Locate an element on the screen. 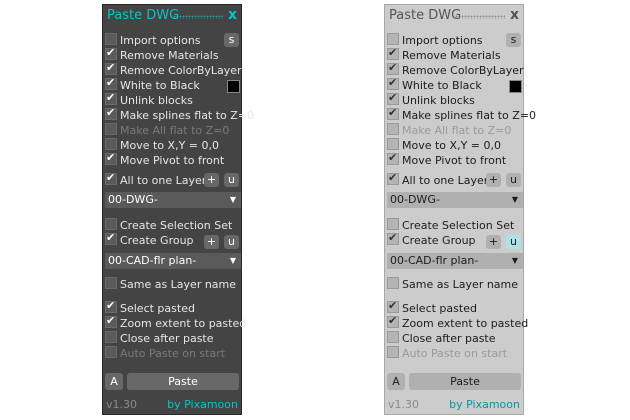  checkbox-label: Close after paste is located at coordinates (449, 338).